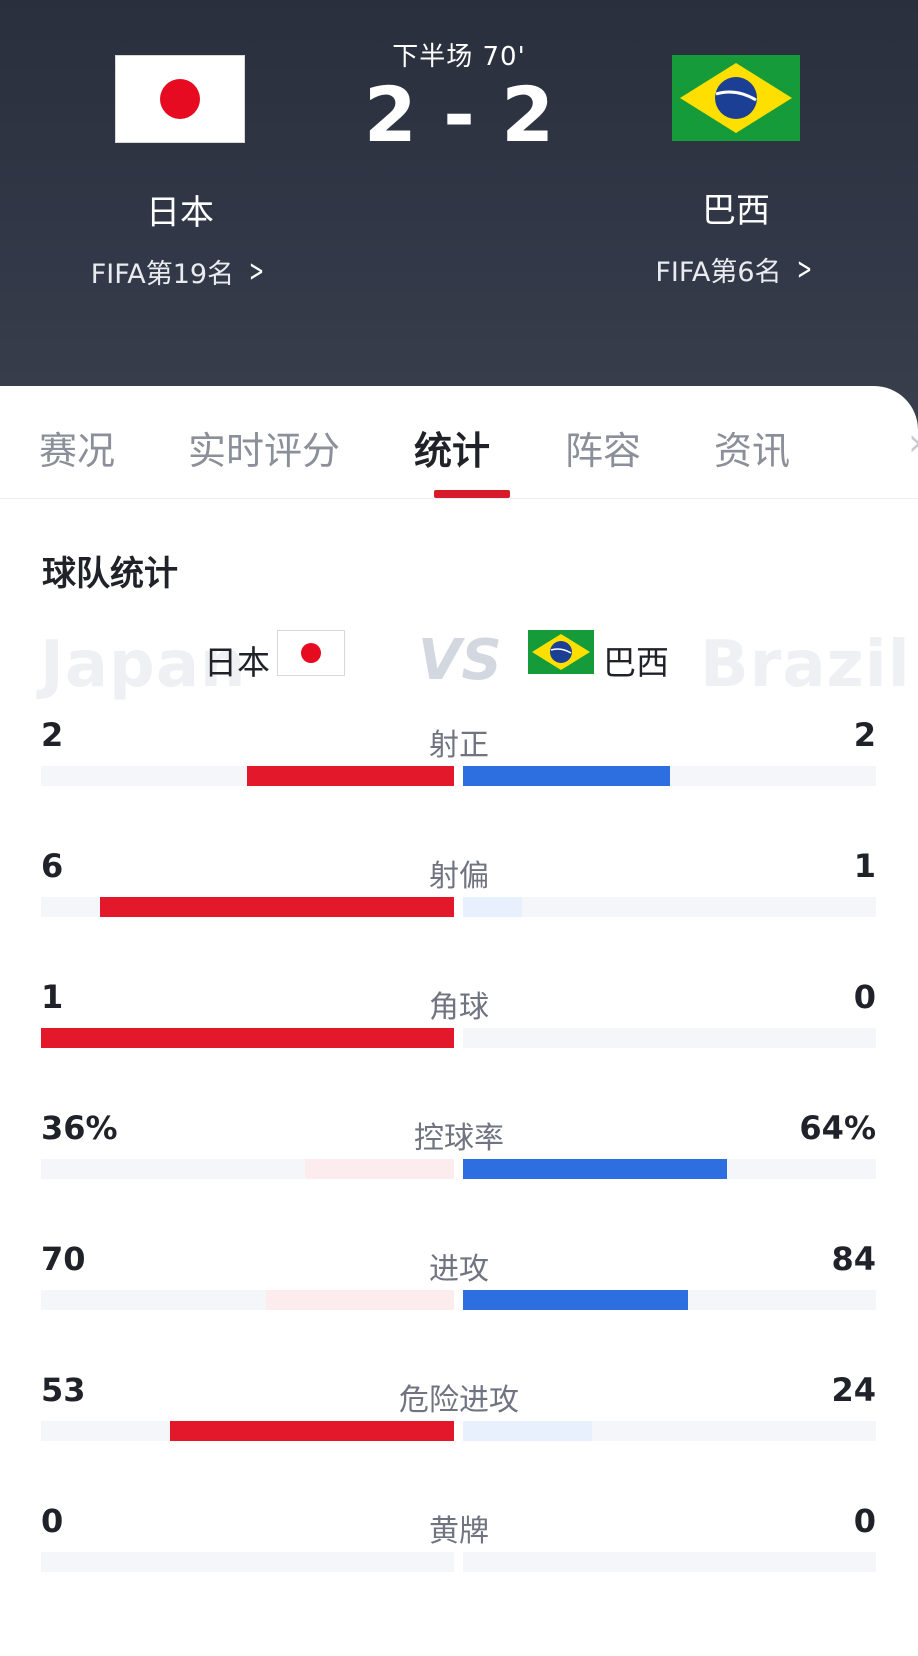  What do you see at coordinates (459, 1007) in the screenshot?
I see `stat-label: 角球` at bounding box center [459, 1007].